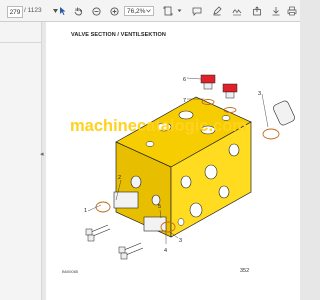  I want to click on download-icon, so click(276, 11).